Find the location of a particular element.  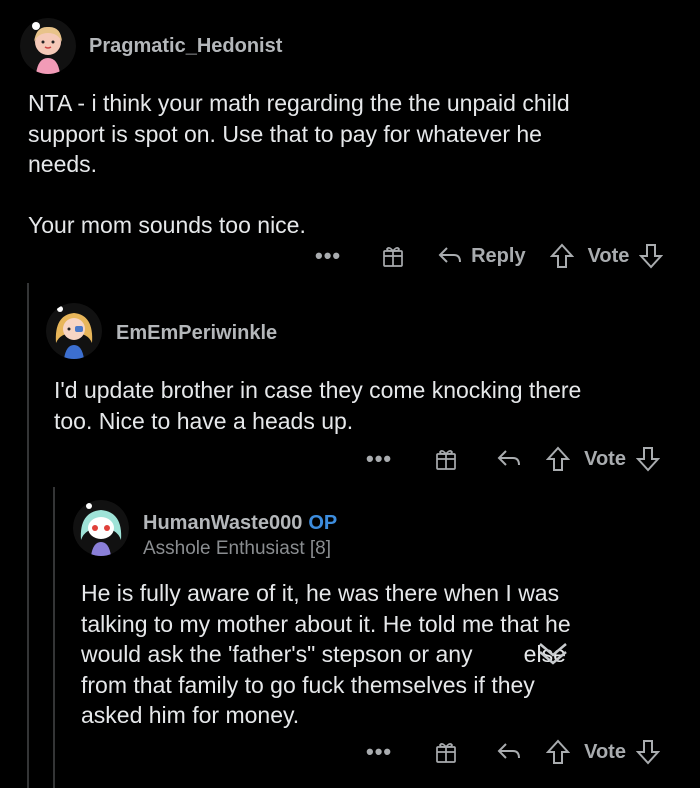

username: HumanWaste000 OP is located at coordinates (240, 523).